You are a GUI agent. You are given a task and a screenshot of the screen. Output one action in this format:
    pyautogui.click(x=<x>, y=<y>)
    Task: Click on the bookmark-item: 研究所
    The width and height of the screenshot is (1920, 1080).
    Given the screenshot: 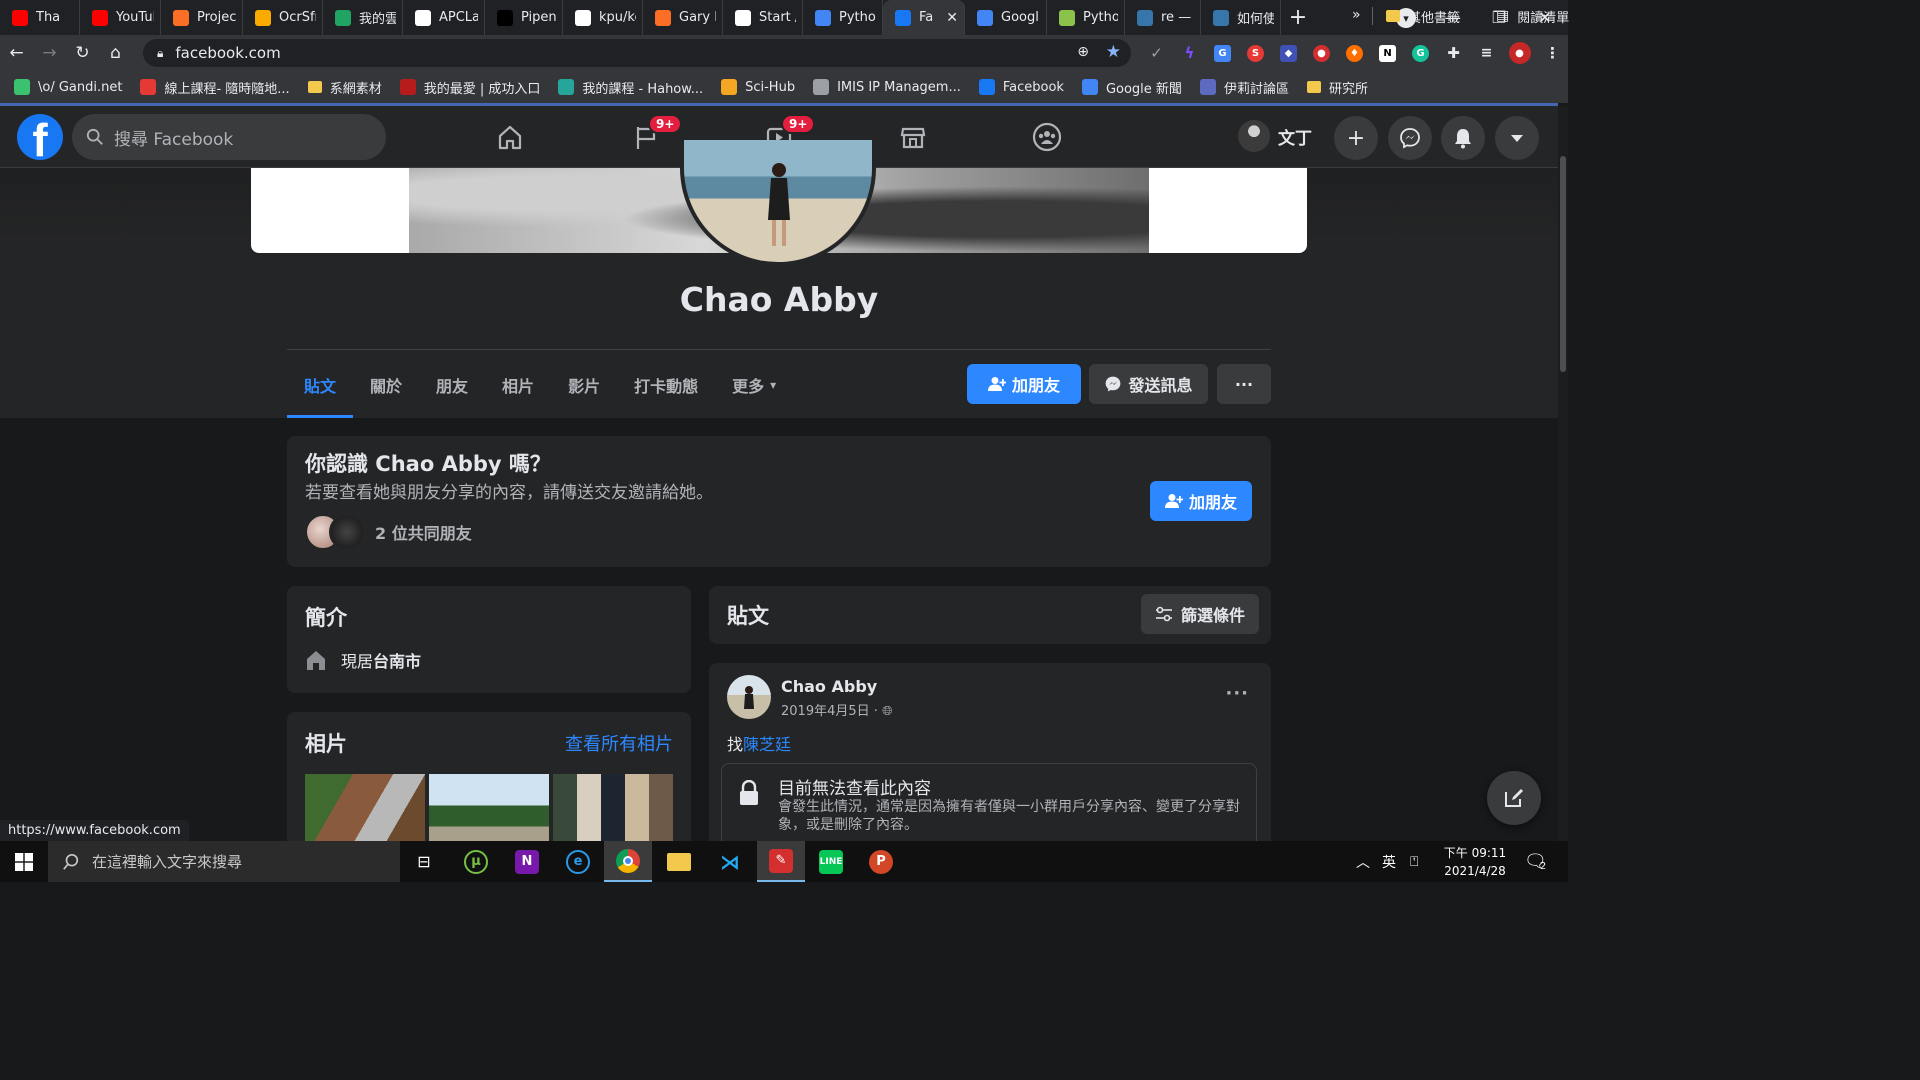 What is the action you would take?
    pyautogui.click(x=1337, y=87)
    